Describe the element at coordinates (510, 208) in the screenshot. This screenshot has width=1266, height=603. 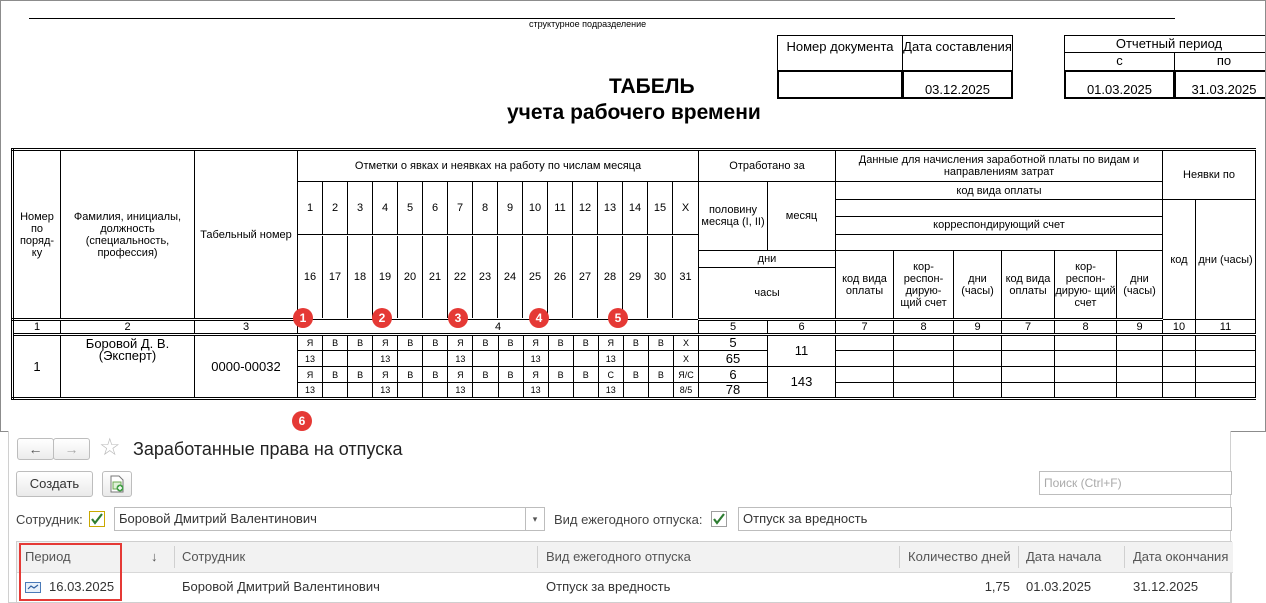
I see `day-header: 9` at that location.